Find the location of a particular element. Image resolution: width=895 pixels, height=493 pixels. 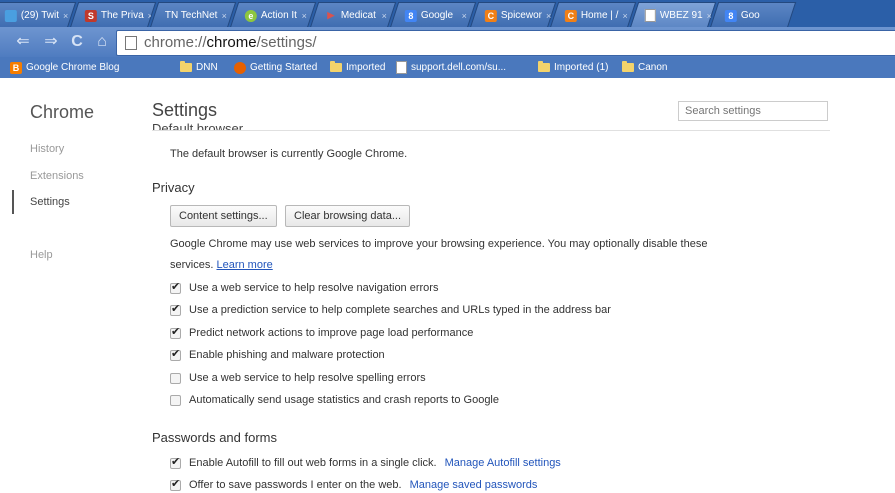

home-site-icon: C is located at coordinates (570, 15).